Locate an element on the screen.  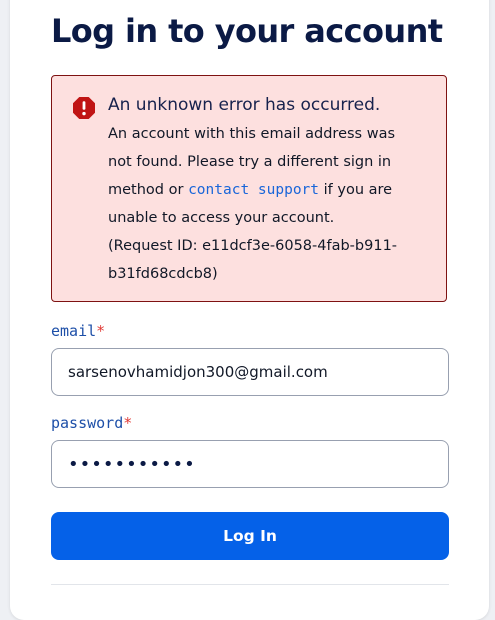
email-label-text: email is located at coordinates (74, 331).